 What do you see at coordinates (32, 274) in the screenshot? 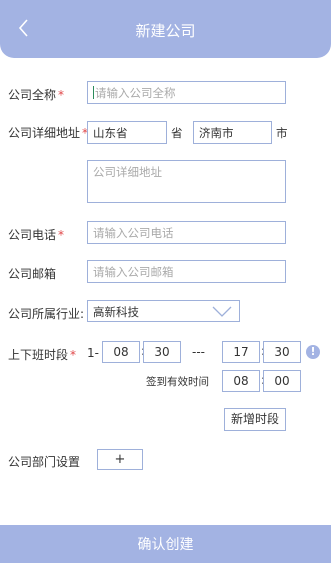
I see `company-email-label: 公司邮箱` at bounding box center [32, 274].